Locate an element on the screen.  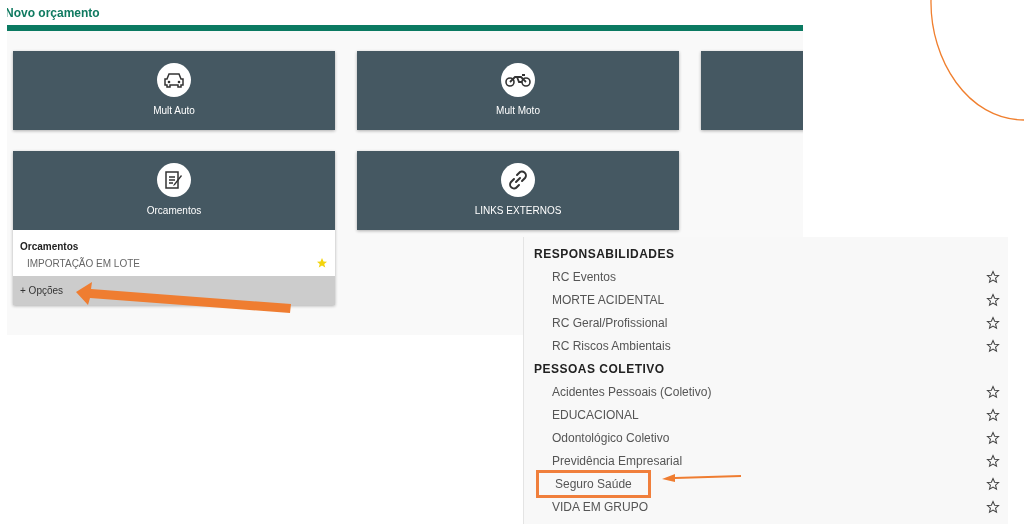
tile: LINKS EXTERNOS is located at coordinates (518, 190).